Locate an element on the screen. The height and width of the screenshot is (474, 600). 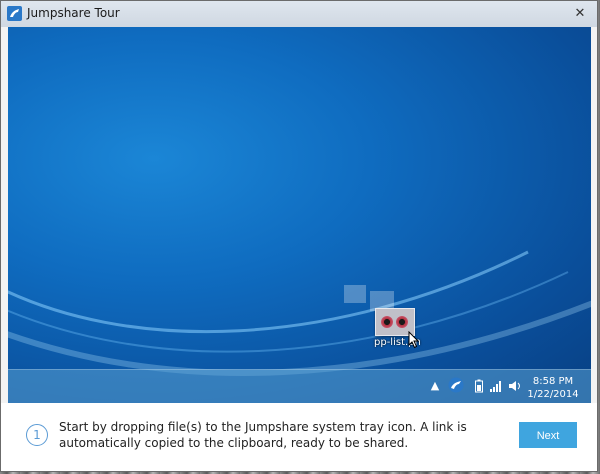
taskbar: ▲ 8:58 PM 1/22/2014 is located at coordinates (299, 386).